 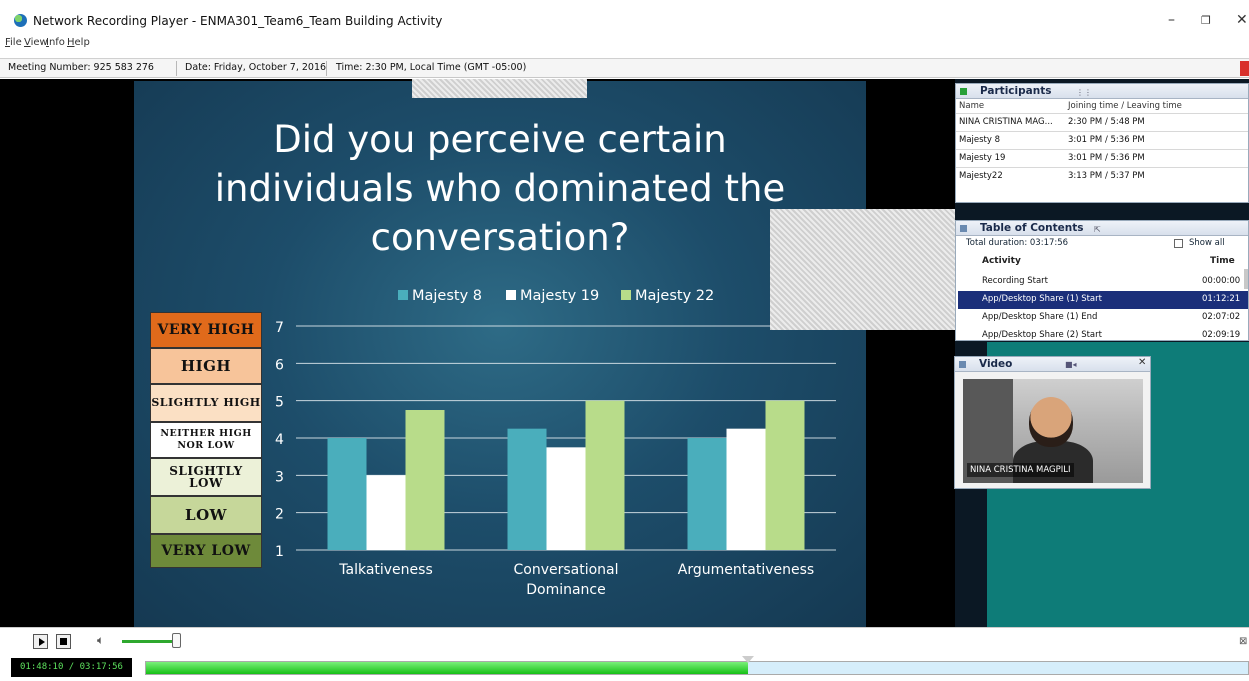 I want to click on playback-time: 01:48:10 / 03:17:56, so click(x=71, y=667).